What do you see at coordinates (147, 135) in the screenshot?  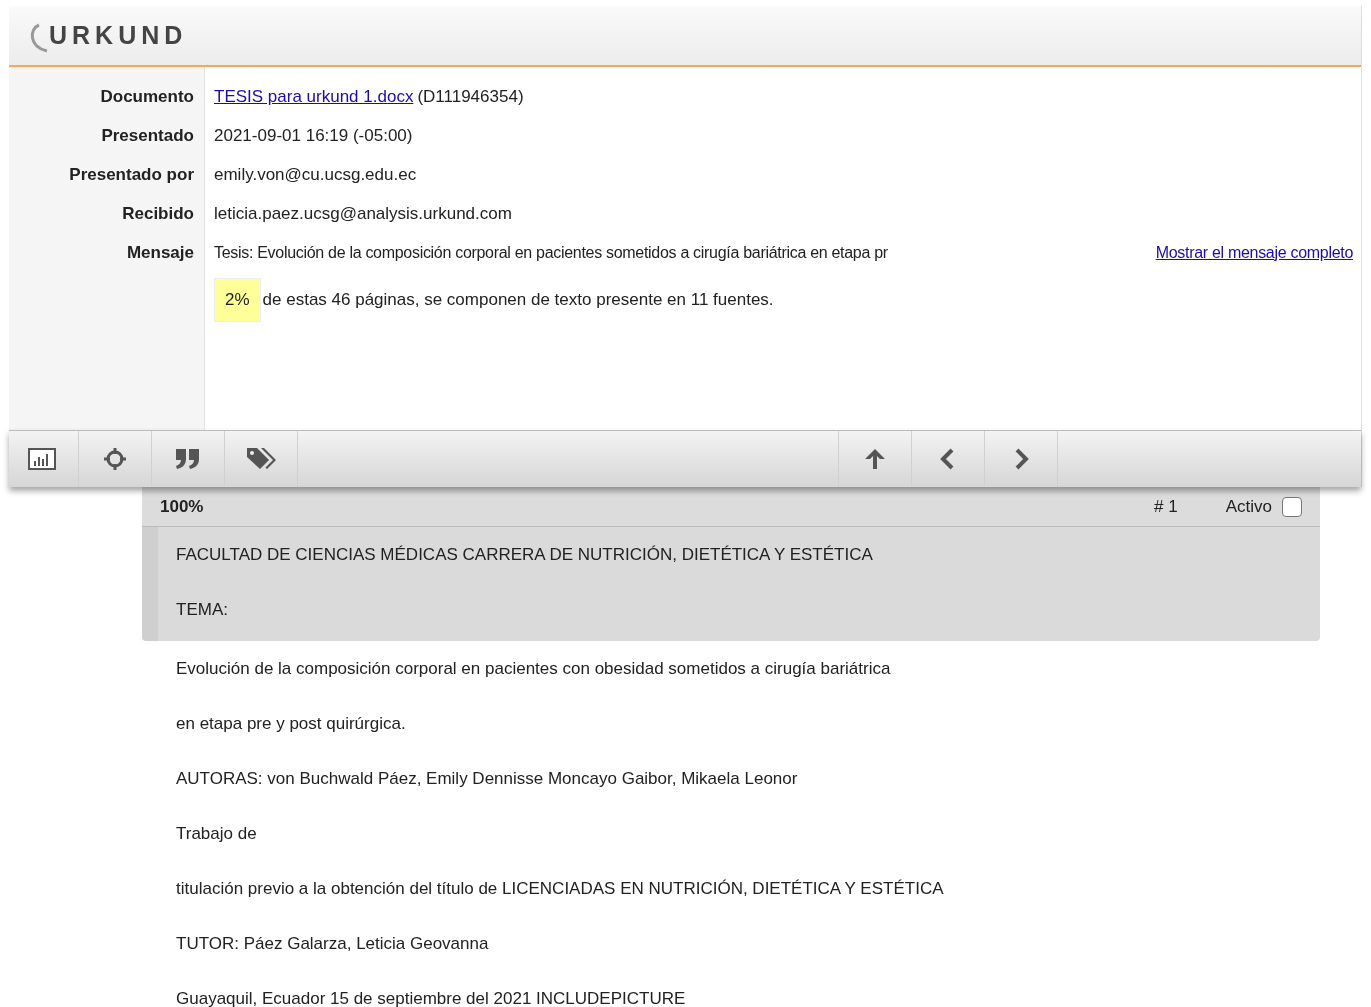 I see `field-label: Presentado` at bounding box center [147, 135].